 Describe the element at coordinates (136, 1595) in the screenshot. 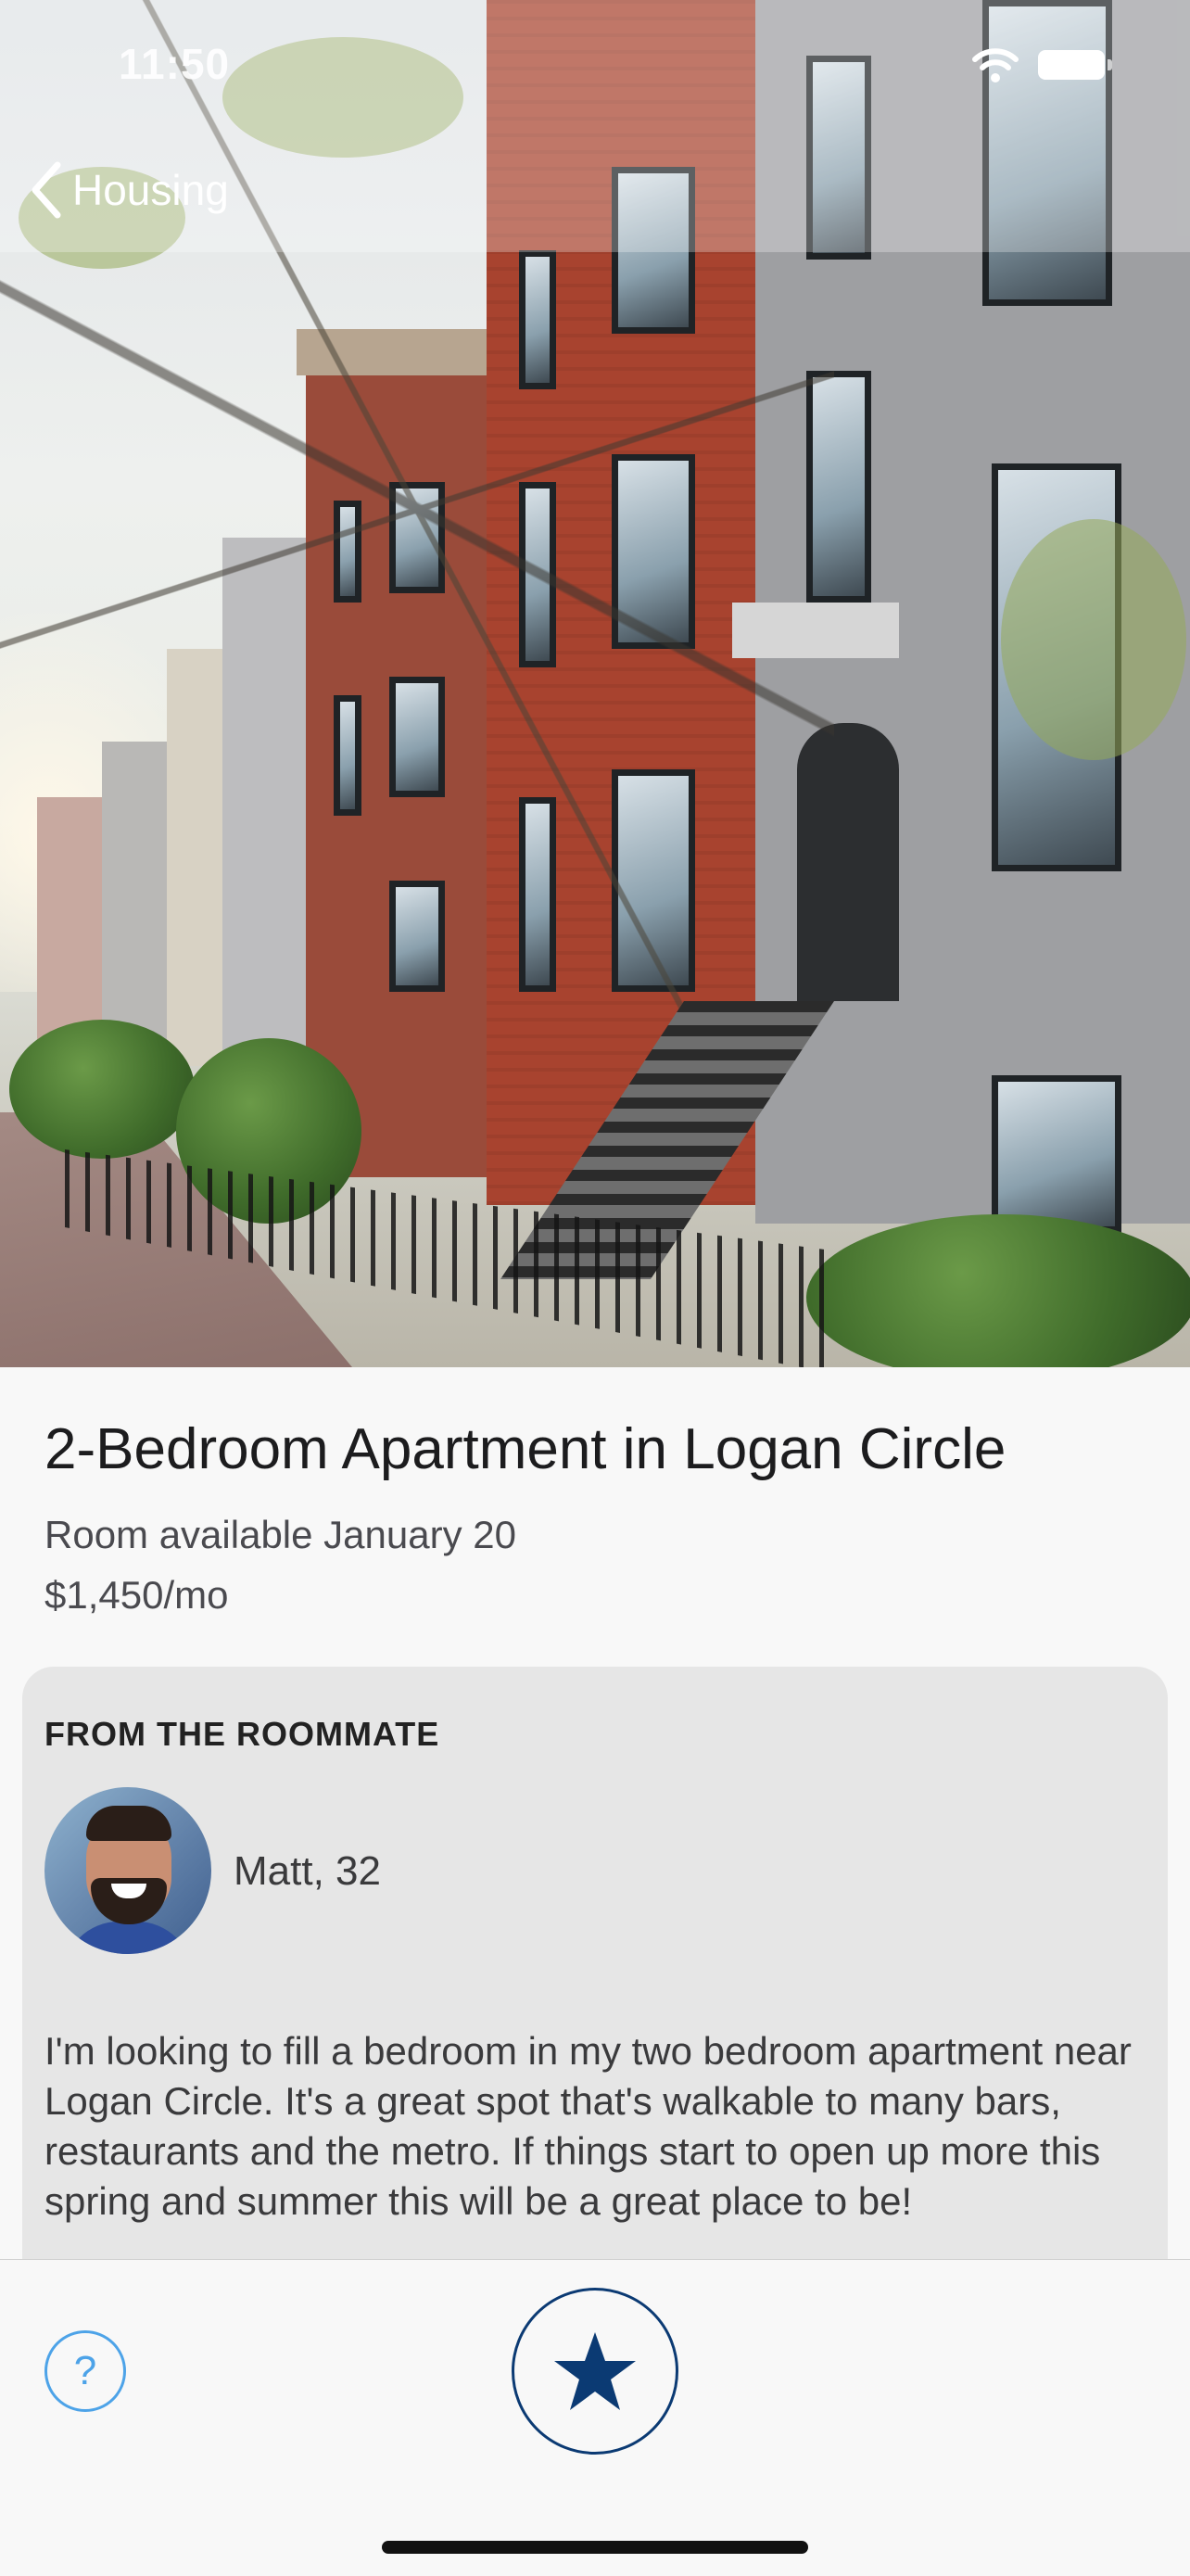

I see `listing-price: $1,450/mo` at that location.